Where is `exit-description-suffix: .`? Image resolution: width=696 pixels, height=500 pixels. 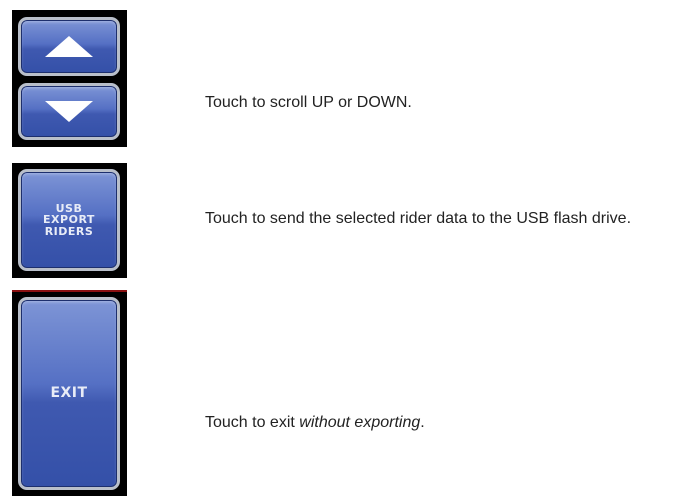 exit-description-suffix: . is located at coordinates (422, 422).